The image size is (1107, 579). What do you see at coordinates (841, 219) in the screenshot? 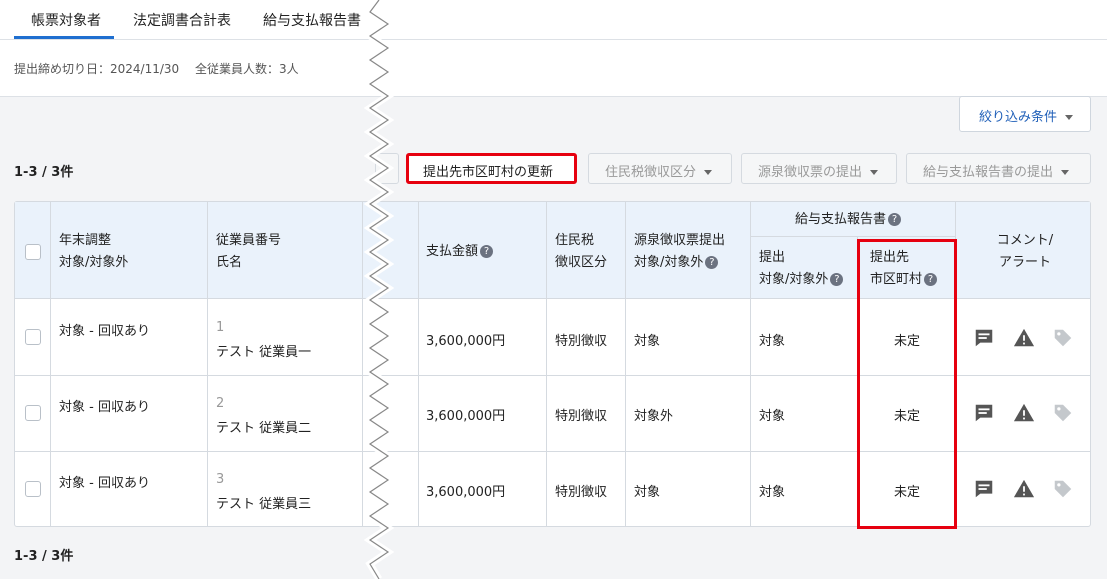
I see `header-salary-report-label: 給与支払報告書` at bounding box center [841, 219].